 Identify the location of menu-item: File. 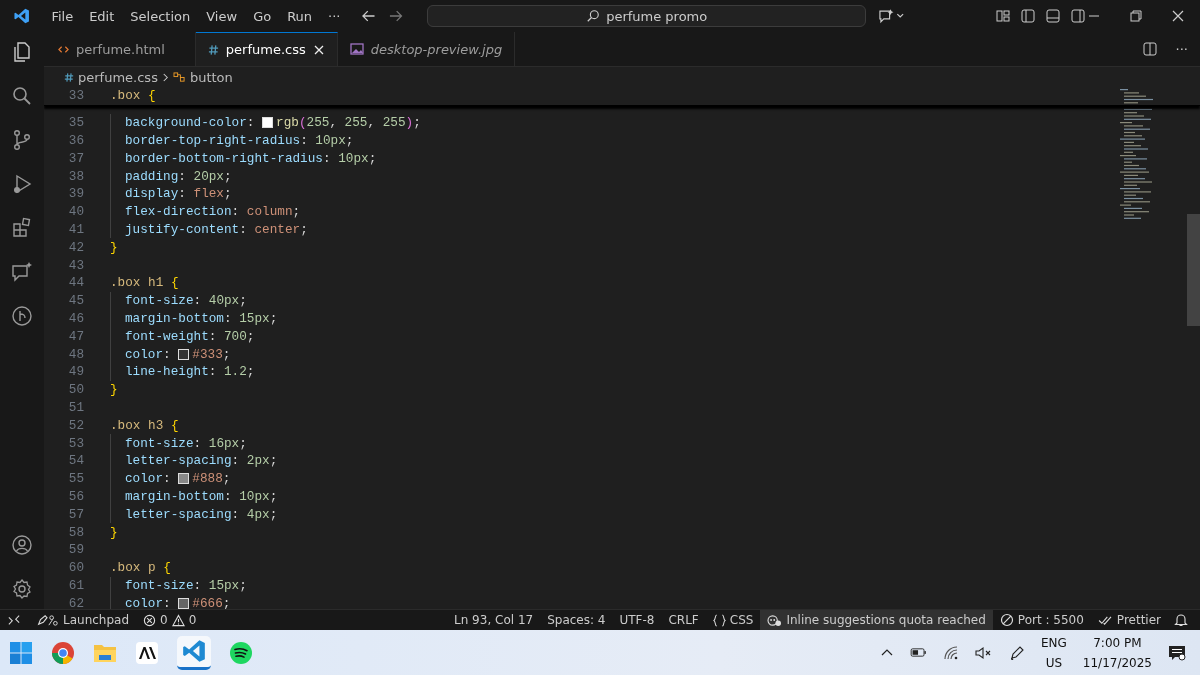
(62, 16).